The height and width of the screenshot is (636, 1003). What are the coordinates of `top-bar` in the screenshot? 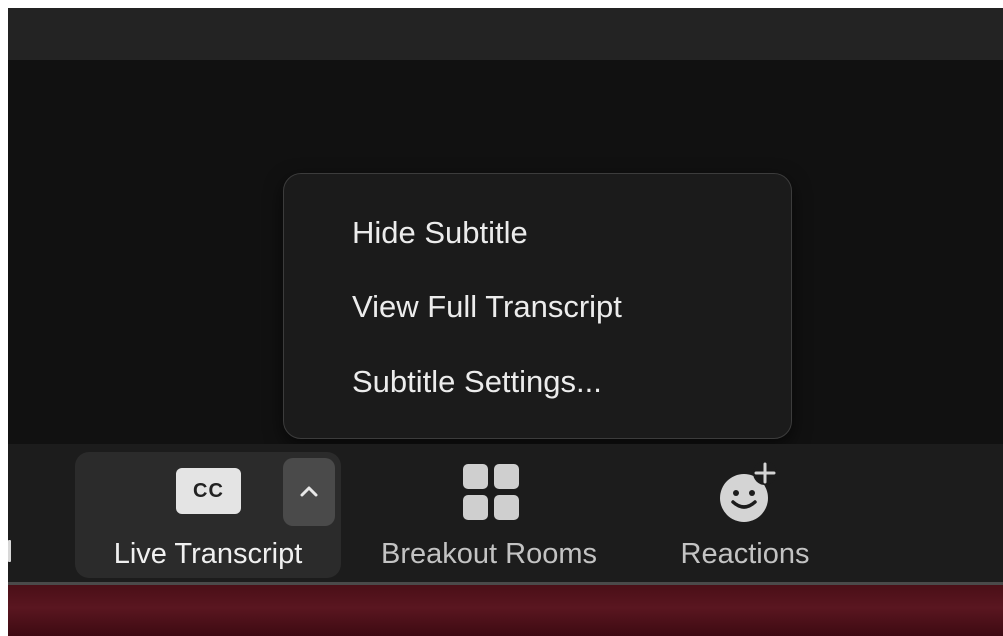 It's located at (505, 34).